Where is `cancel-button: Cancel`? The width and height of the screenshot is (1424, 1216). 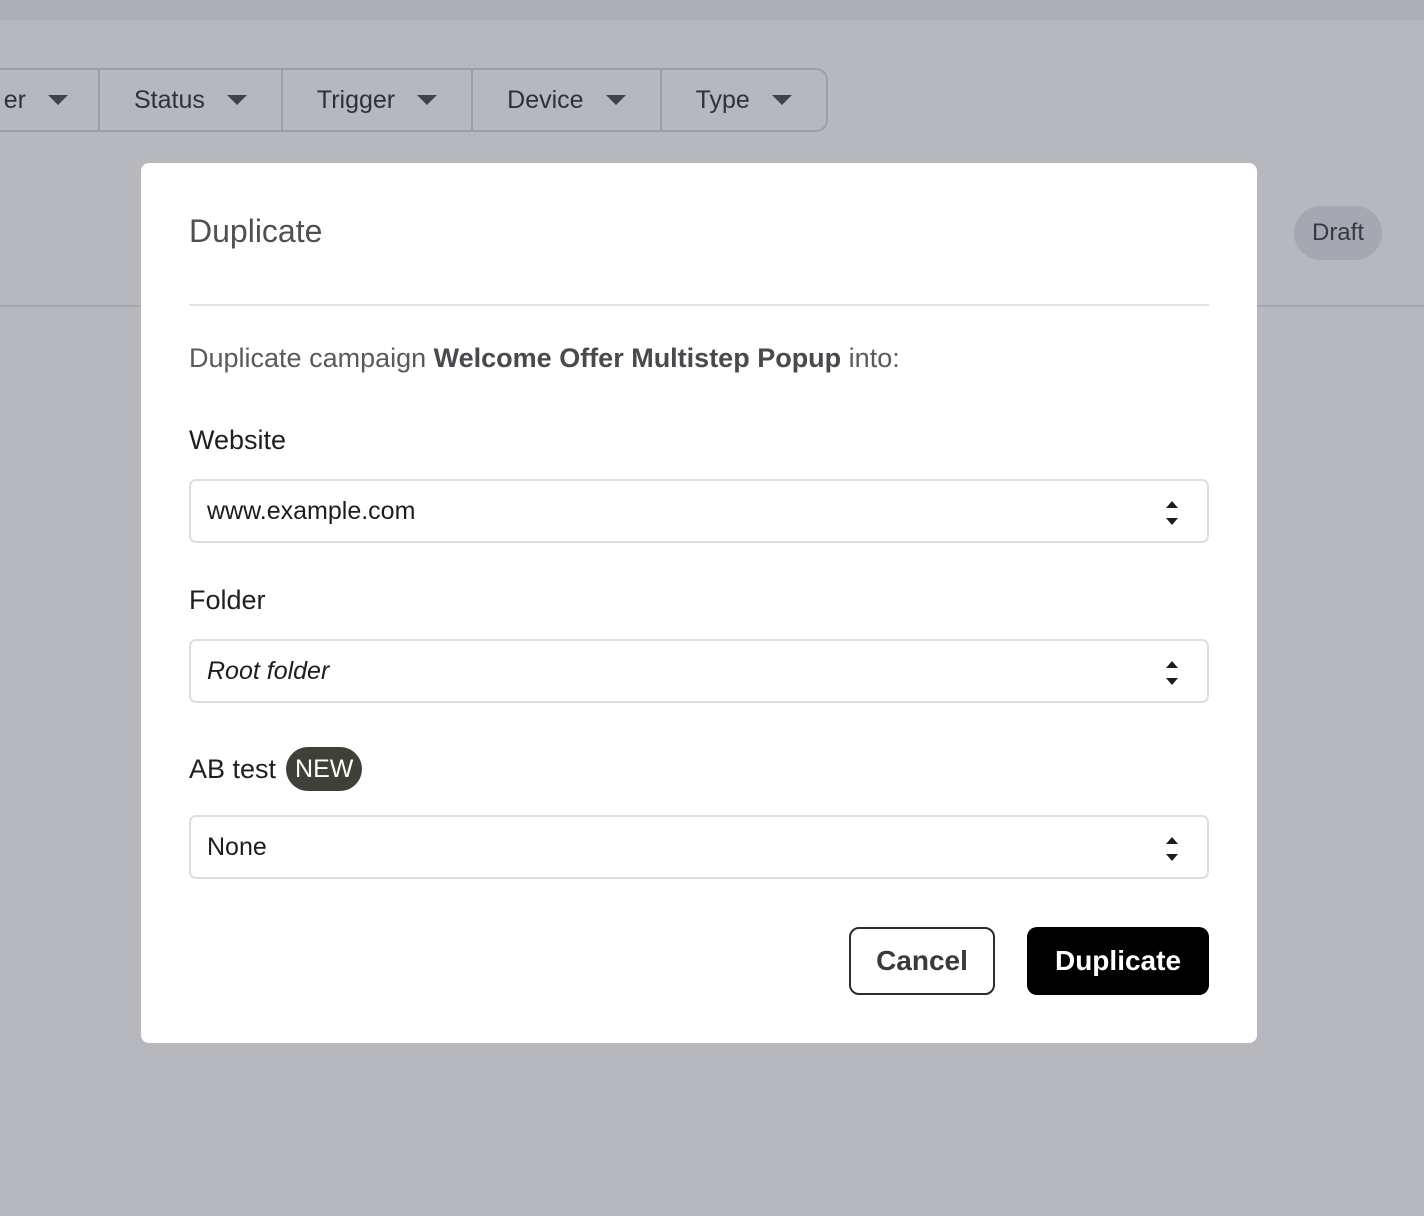
cancel-button: Cancel is located at coordinates (922, 961).